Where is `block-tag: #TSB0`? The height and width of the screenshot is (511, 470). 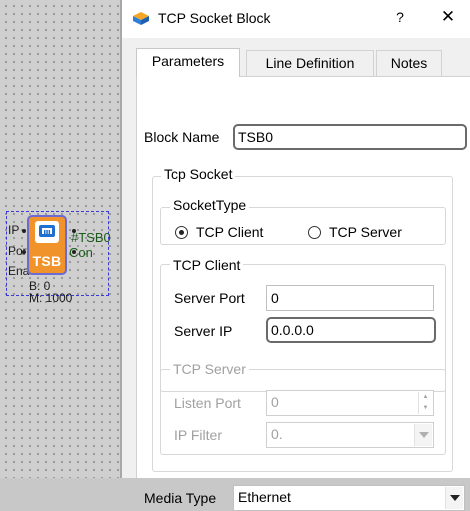 block-tag: #TSB0 is located at coordinates (91, 237).